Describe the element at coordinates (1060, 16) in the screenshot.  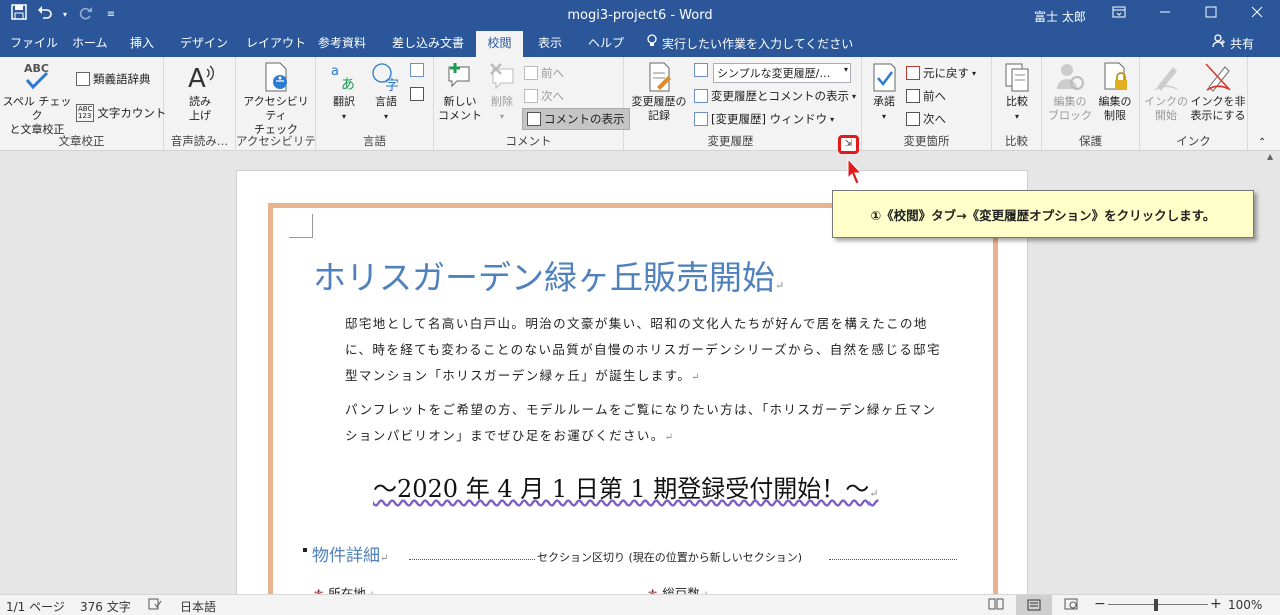
I see `user-name: 富士 太郎` at that location.